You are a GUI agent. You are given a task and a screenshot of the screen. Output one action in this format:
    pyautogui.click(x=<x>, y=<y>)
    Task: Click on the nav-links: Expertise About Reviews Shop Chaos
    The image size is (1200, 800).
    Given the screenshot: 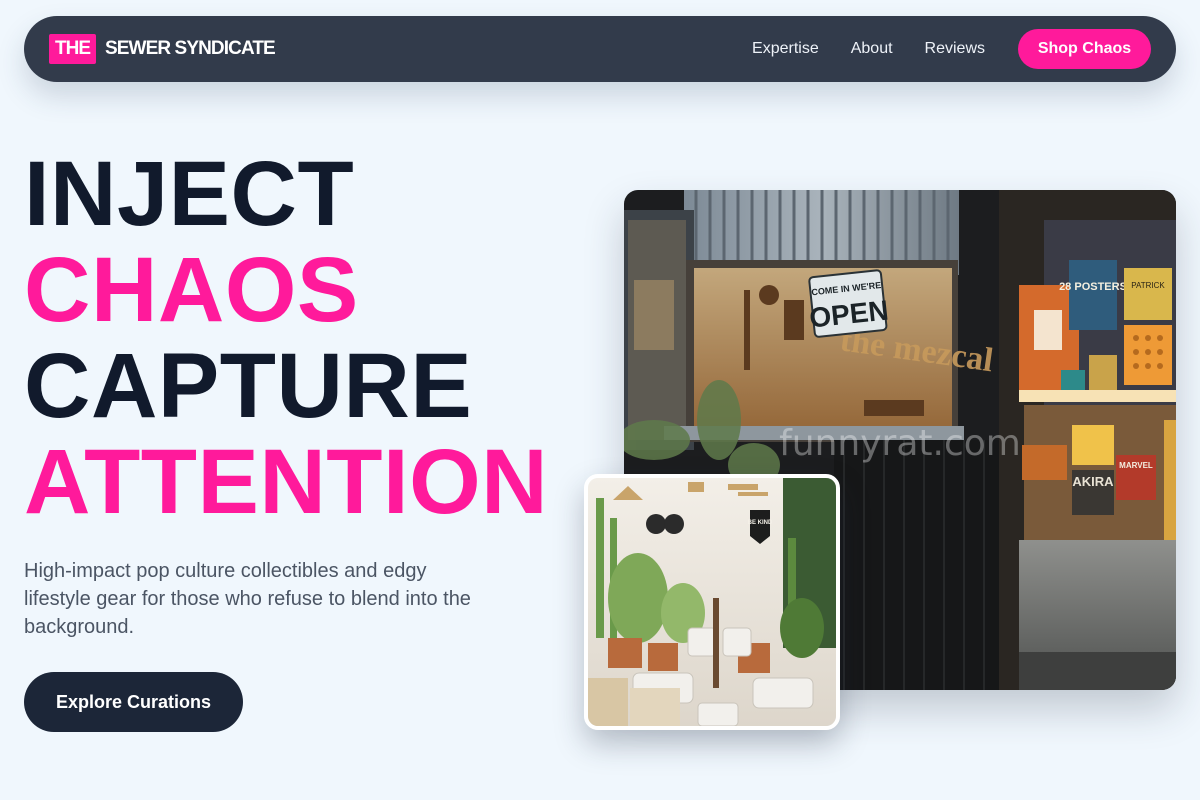 What is the action you would take?
    pyautogui.click(x=951, y=49)
    